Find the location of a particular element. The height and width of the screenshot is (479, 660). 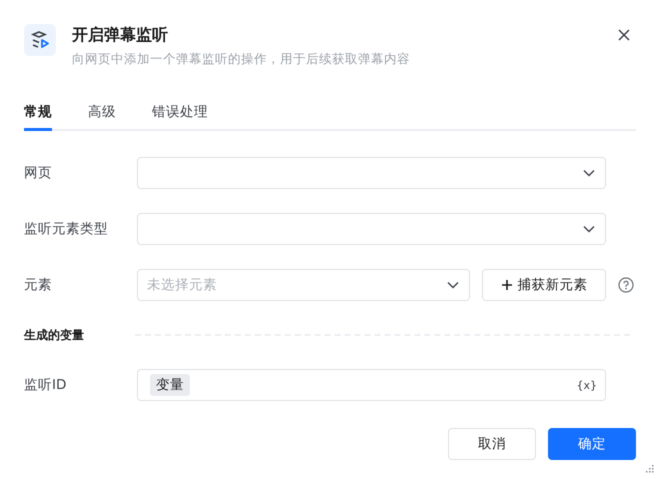

variable-field: 变量 {x} is located at coordinates (371, 385).